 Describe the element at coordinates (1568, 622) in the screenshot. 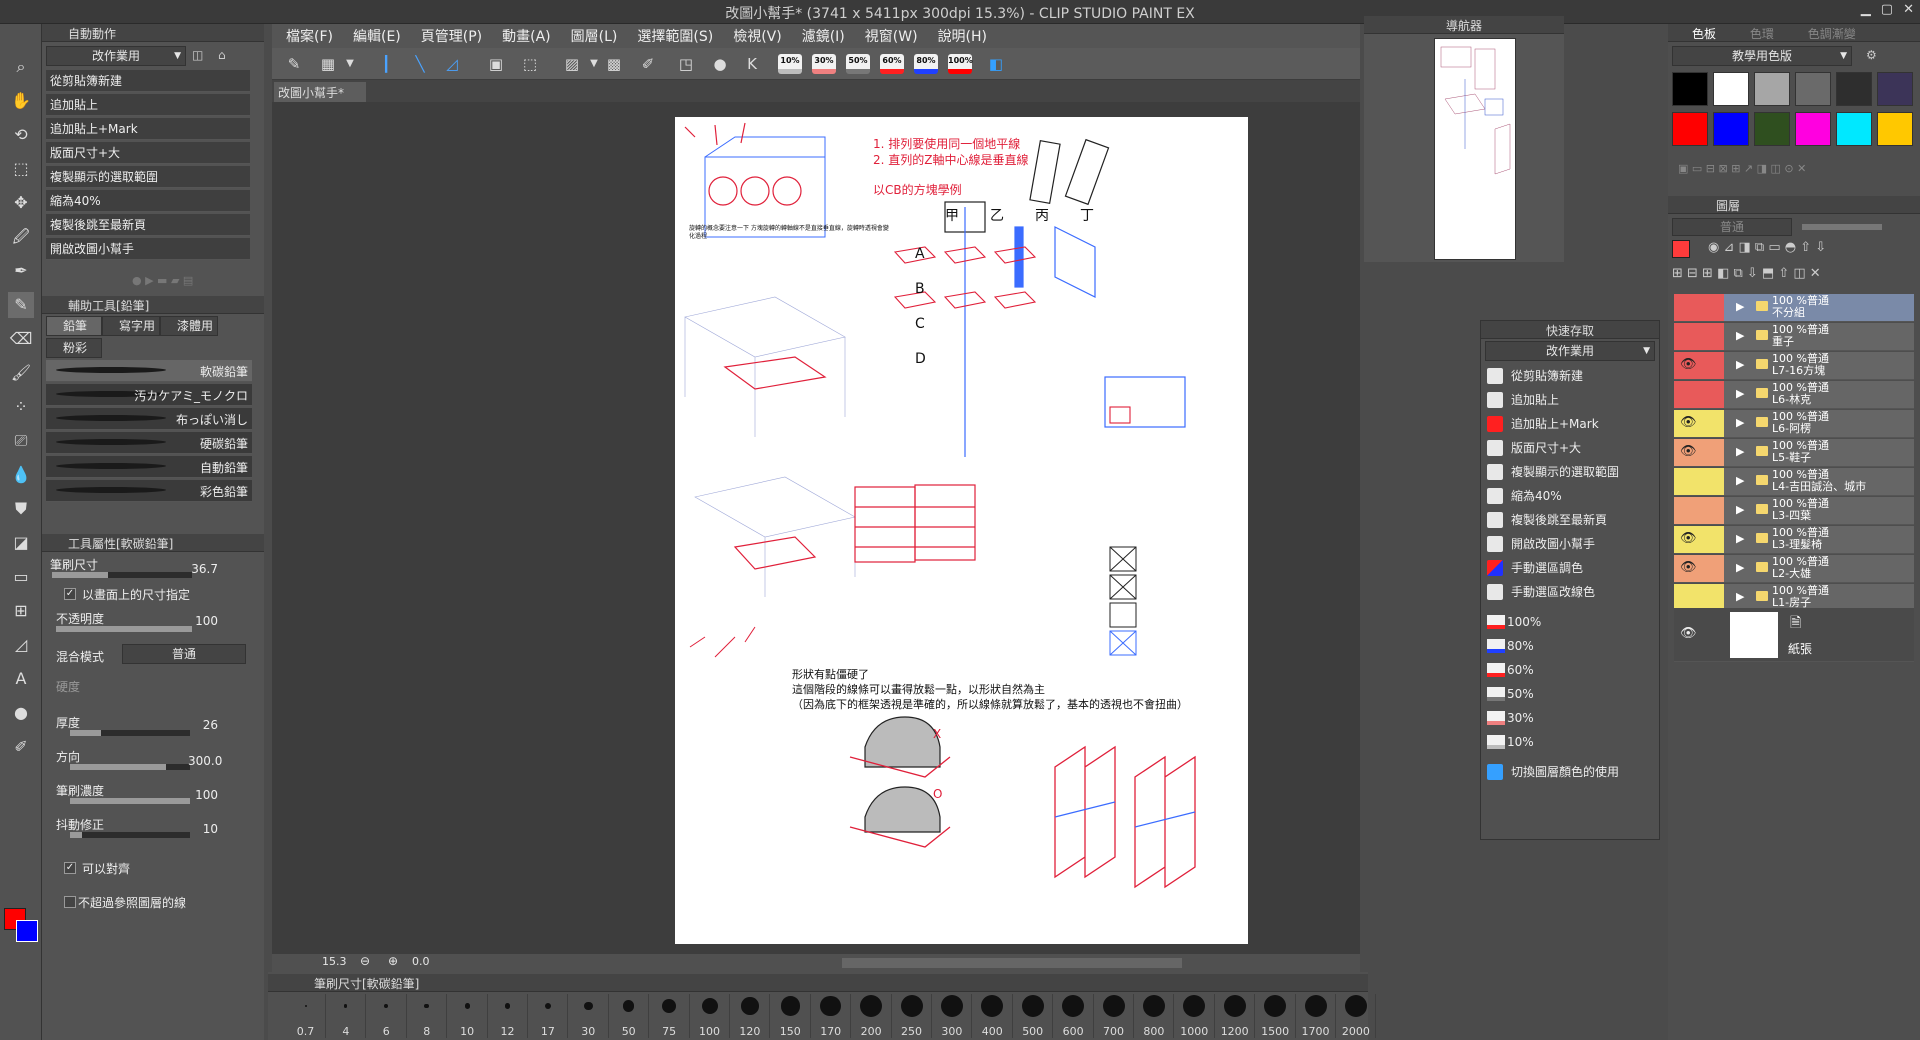

I see `quick-access-pct-item: 100%` at that location.